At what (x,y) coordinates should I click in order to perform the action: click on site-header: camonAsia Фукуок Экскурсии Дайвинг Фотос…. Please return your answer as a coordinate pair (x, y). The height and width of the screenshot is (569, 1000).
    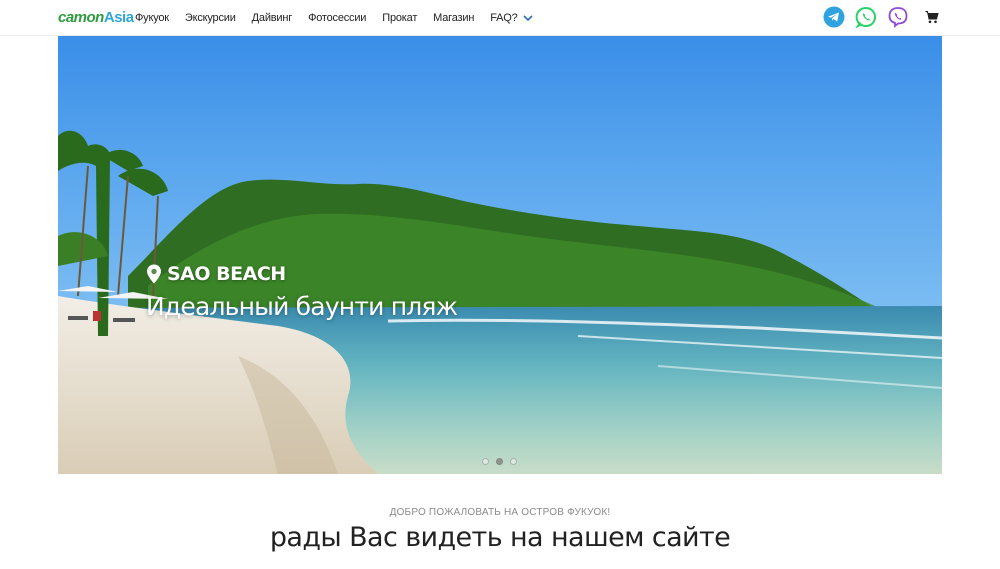
    Looking at the image, I should click on (500, 18).